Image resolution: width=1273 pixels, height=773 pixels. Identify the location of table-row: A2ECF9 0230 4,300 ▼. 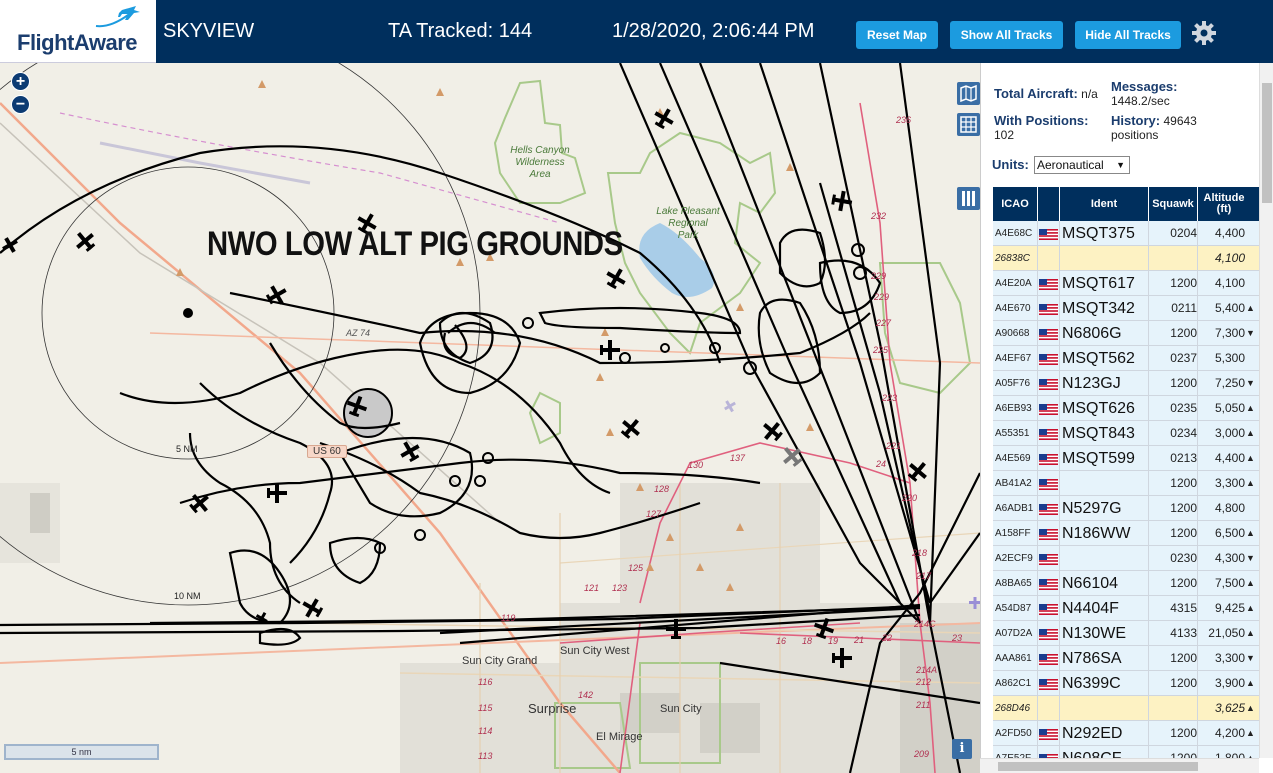
(1126, 558).